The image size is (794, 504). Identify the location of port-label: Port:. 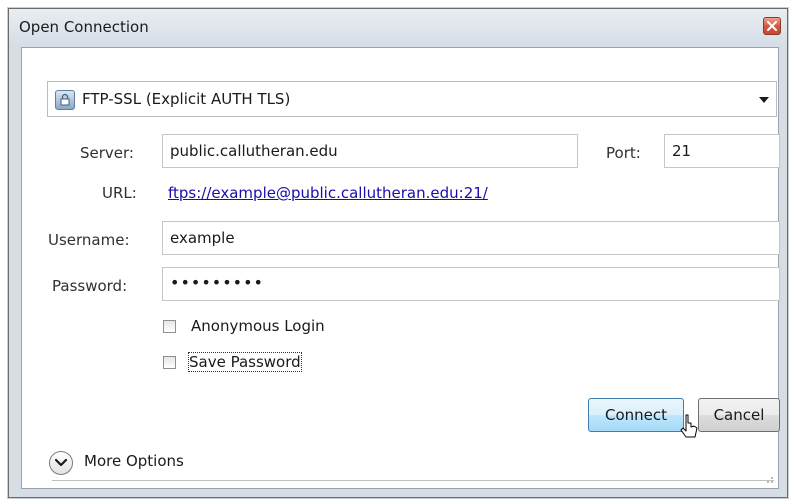
(623, 153).